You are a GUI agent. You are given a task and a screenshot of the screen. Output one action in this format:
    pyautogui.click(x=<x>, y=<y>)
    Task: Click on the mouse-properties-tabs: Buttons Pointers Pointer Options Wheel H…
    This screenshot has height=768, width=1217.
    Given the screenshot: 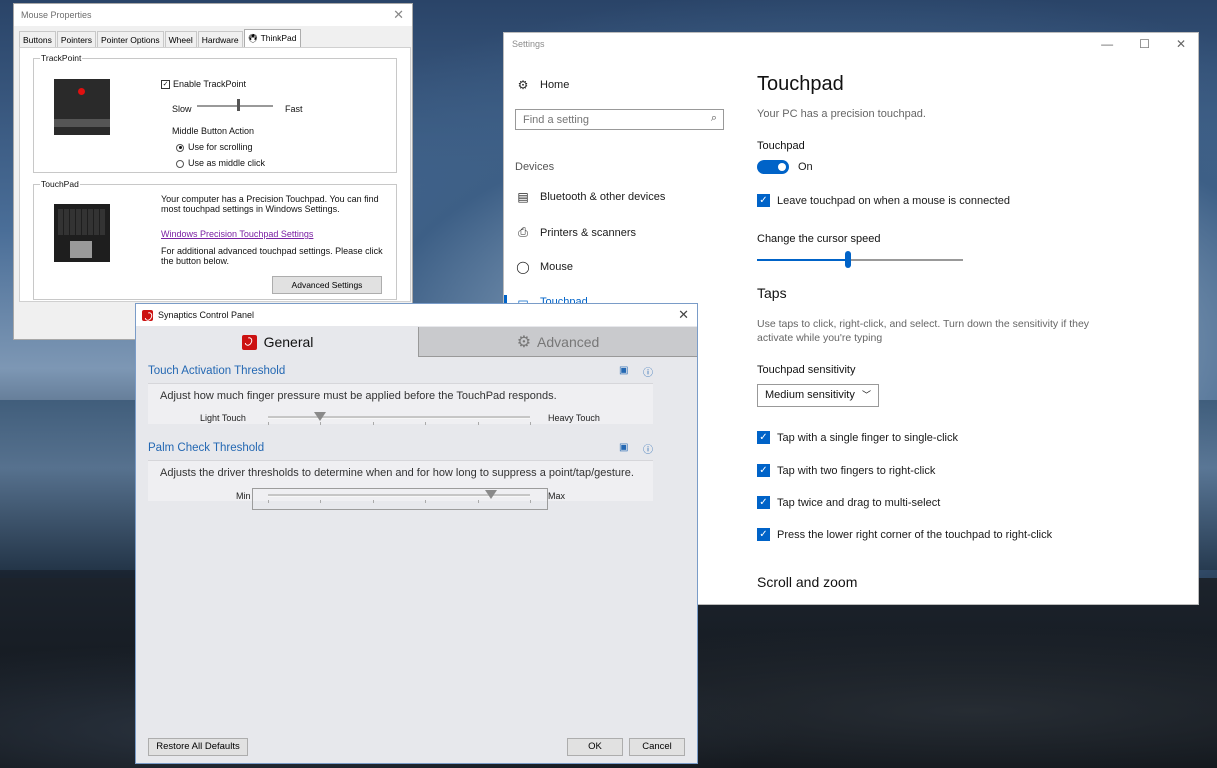 What is the action you would take?
    pyautogui.click(x=160, y=38)
    